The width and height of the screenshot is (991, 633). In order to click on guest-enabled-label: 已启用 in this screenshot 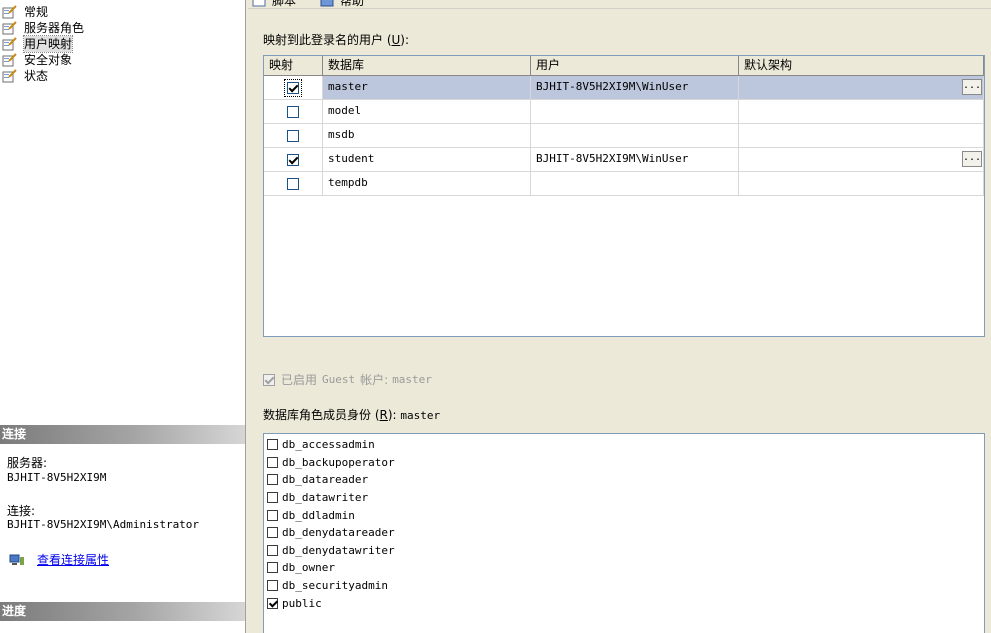, I will do `click(299, 380)`.